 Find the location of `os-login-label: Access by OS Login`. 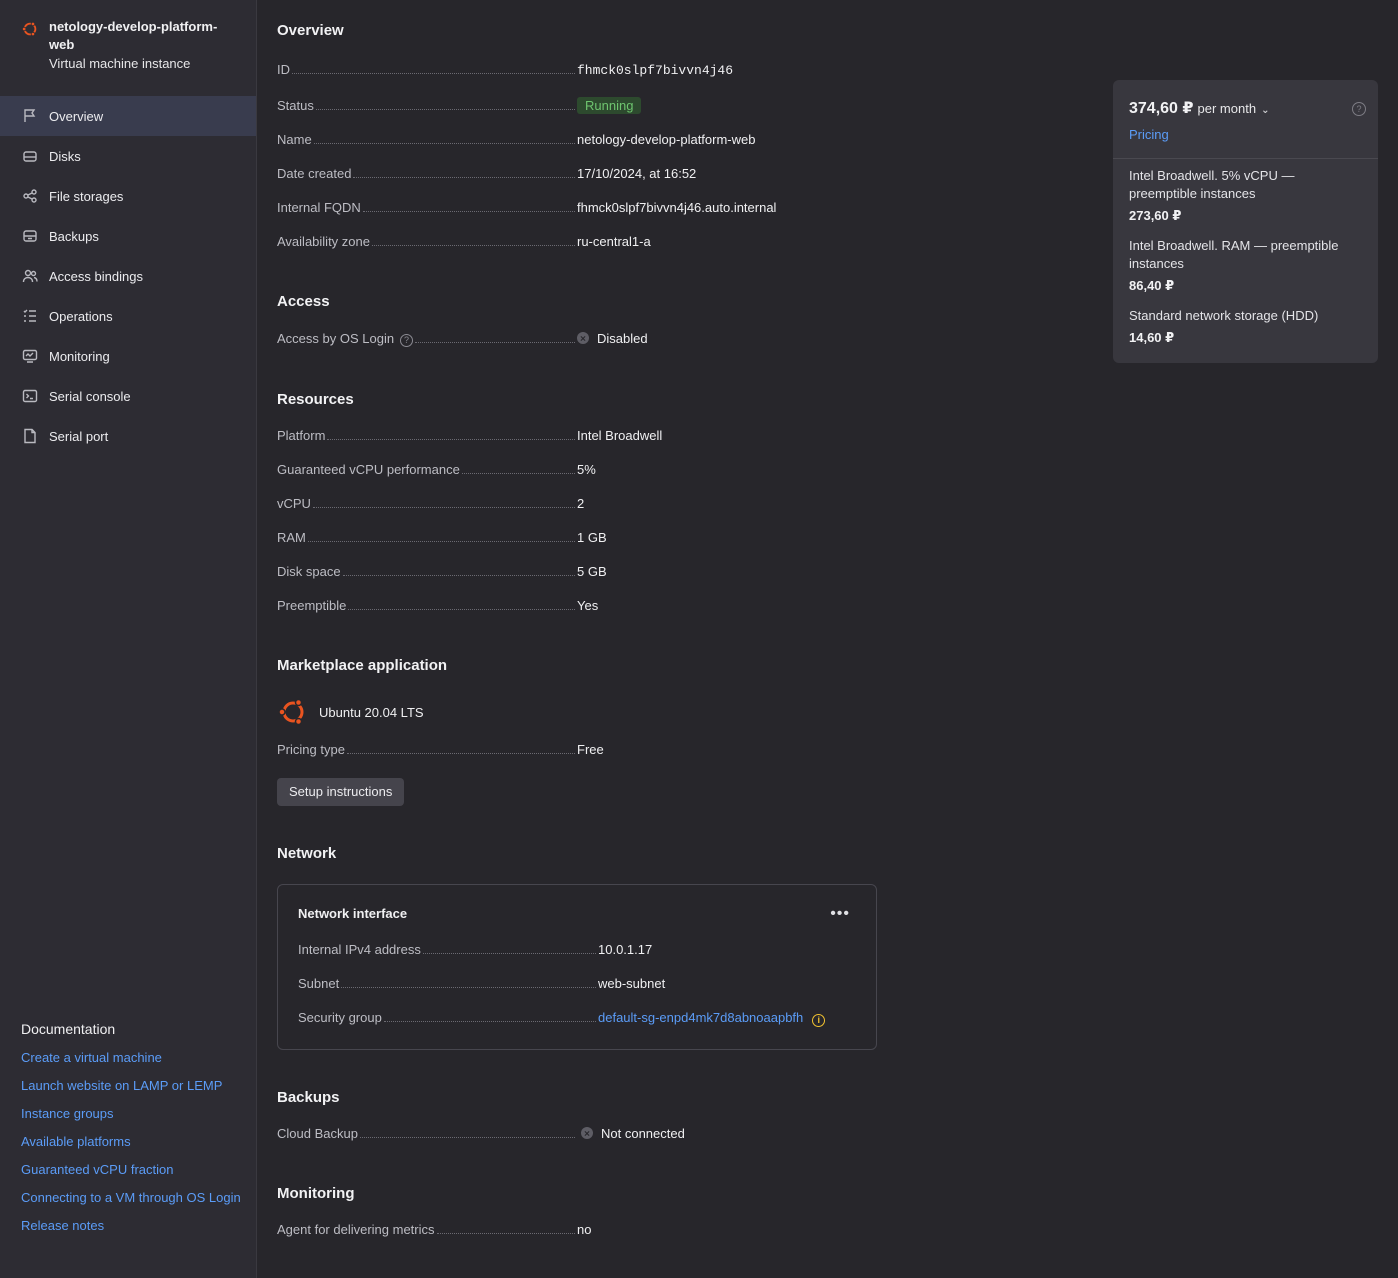

os-login-label: Access by OS Login is located at coordinates (336, 338).